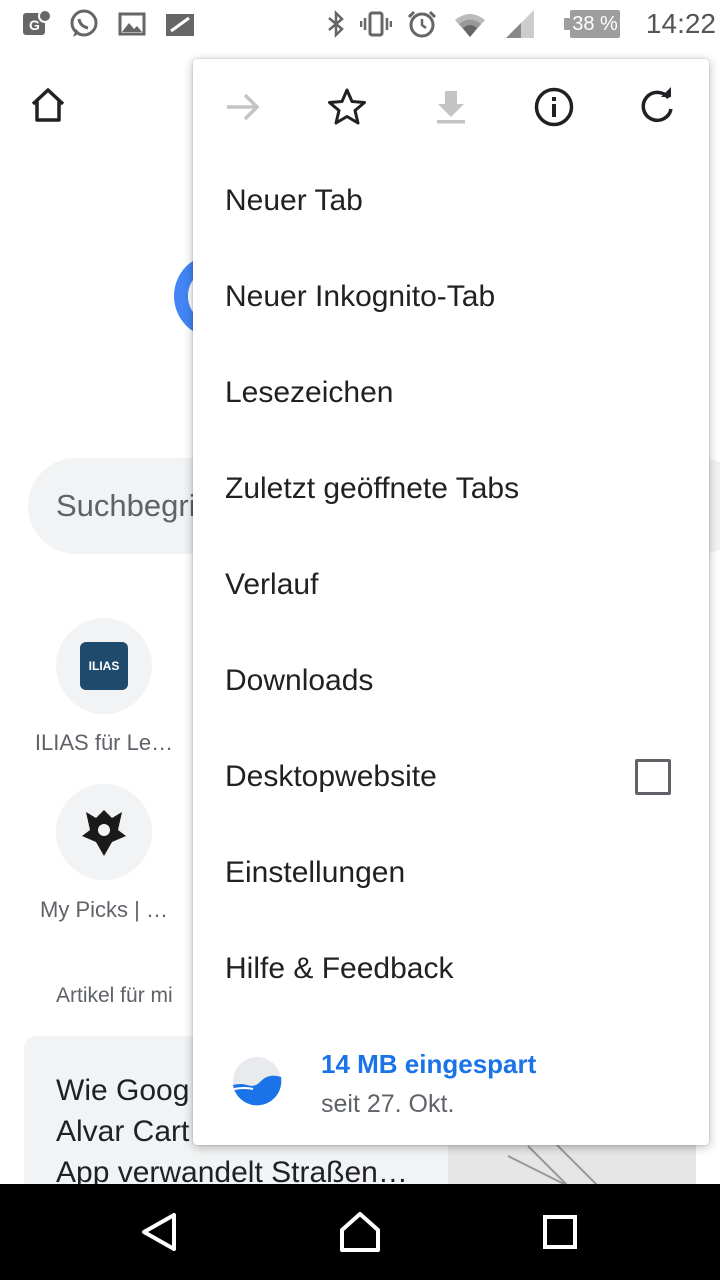 Image resolution: width=720 pixels, height=1280 pixels. What do you see at coordinates (657, 107) in the screenshot?
I see `reload-icon` at bounding box center [657, 107].